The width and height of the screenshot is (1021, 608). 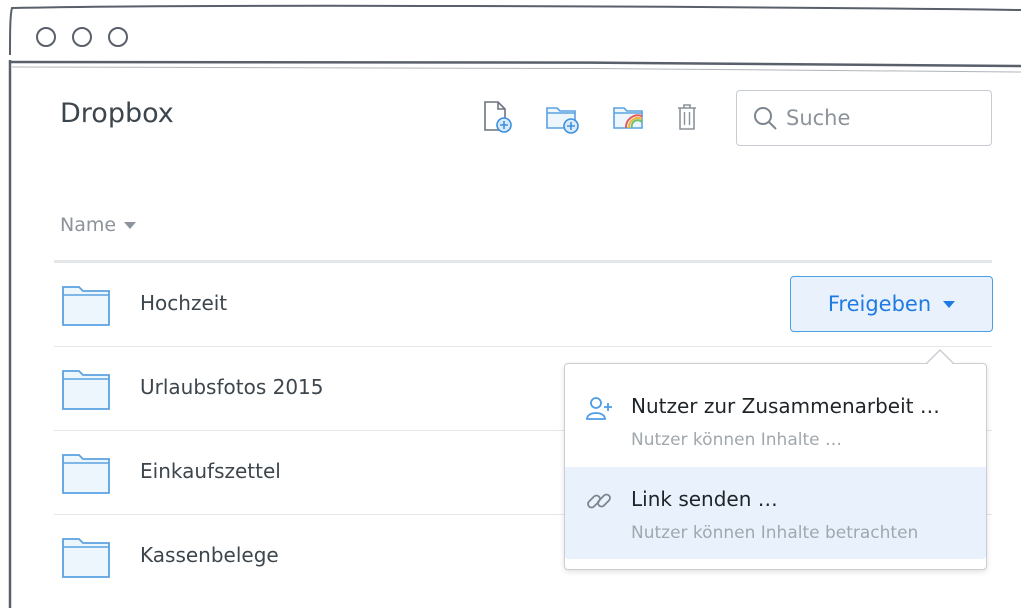 What do you see at coordinates (209, 555) in the screenshot?
I see `row-name: Kassenbelege` at bounding box center [209, 555].